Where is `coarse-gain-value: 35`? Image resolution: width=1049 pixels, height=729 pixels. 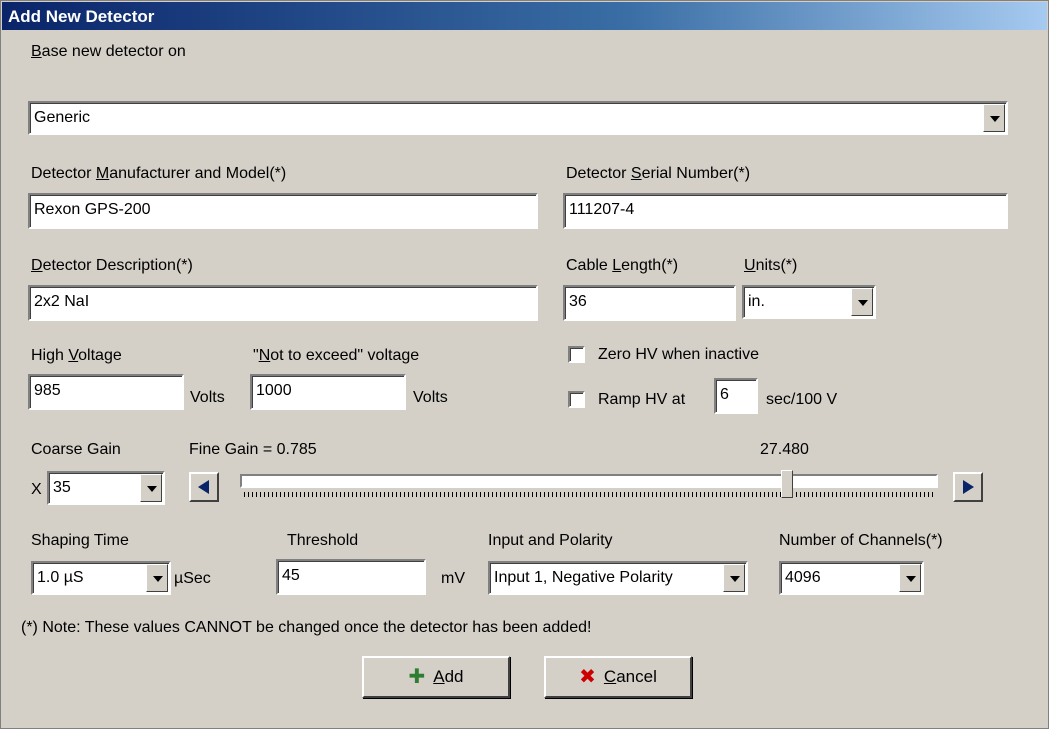 coarse-gain-value: 35 is located at coordinates (62, 487).